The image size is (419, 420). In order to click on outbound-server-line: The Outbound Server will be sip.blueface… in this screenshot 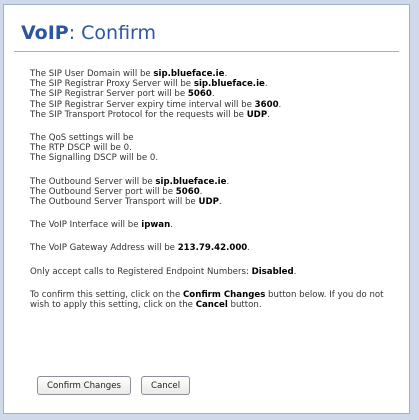, I will do `click(130, 181)`.